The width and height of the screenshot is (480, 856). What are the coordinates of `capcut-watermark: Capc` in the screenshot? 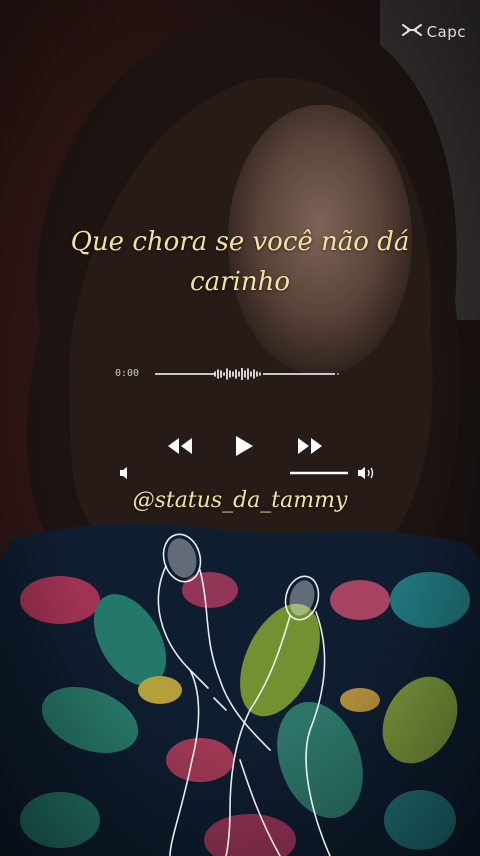 It's located at (433, 32).